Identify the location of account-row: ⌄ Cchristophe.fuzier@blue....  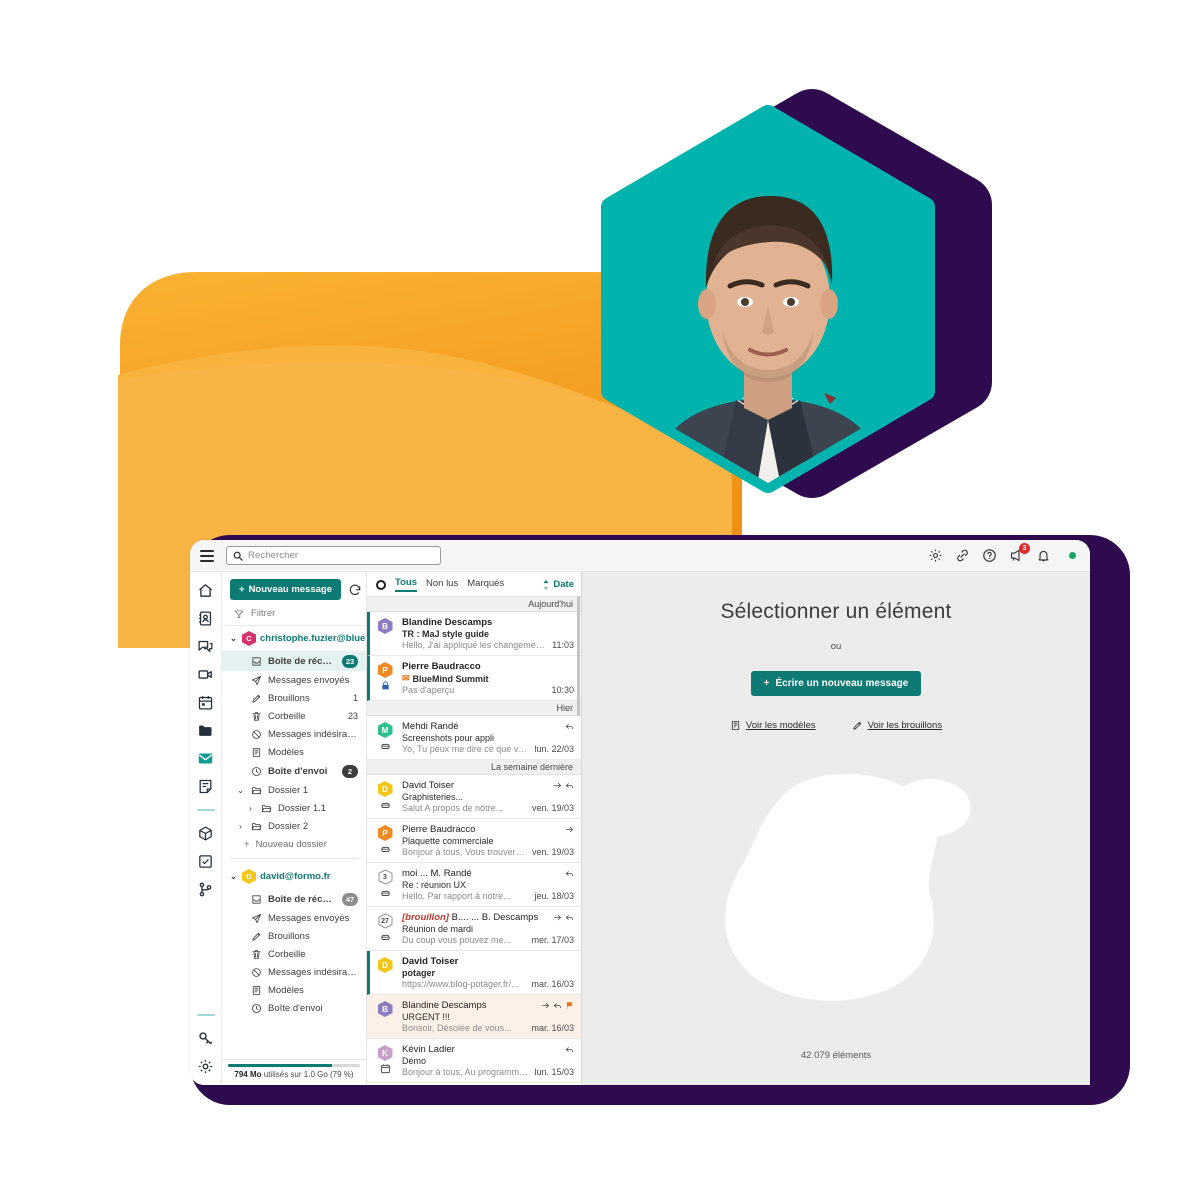
(294, 638).